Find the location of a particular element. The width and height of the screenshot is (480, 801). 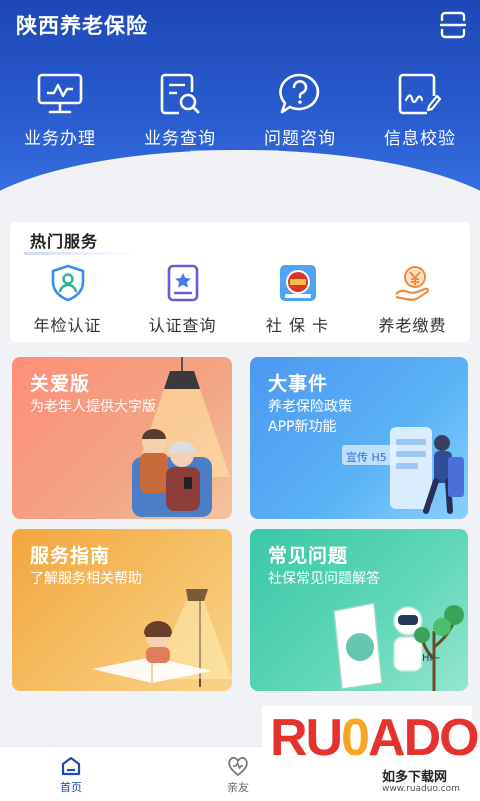

hot-services-title: 热门服务 is located at coordinates (64, 241).